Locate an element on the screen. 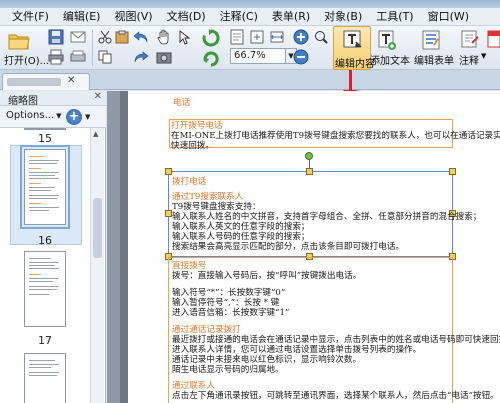 Image resolution: width=500 pixels, height=403 pixels. paste-button is located at coordinates (122, 37).